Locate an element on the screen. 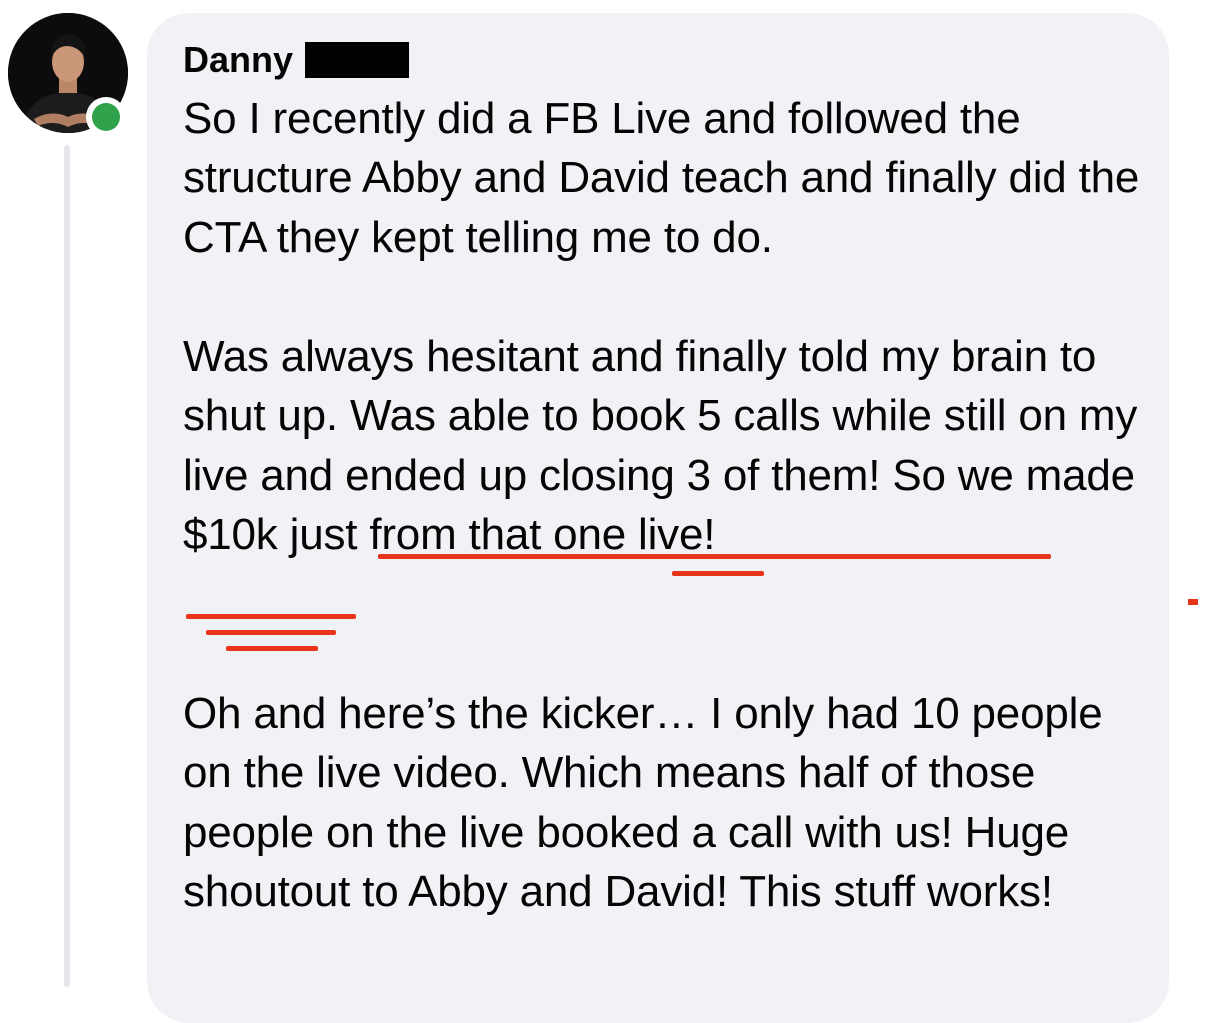  reply-thread-line is located at coordinates (67, 566).